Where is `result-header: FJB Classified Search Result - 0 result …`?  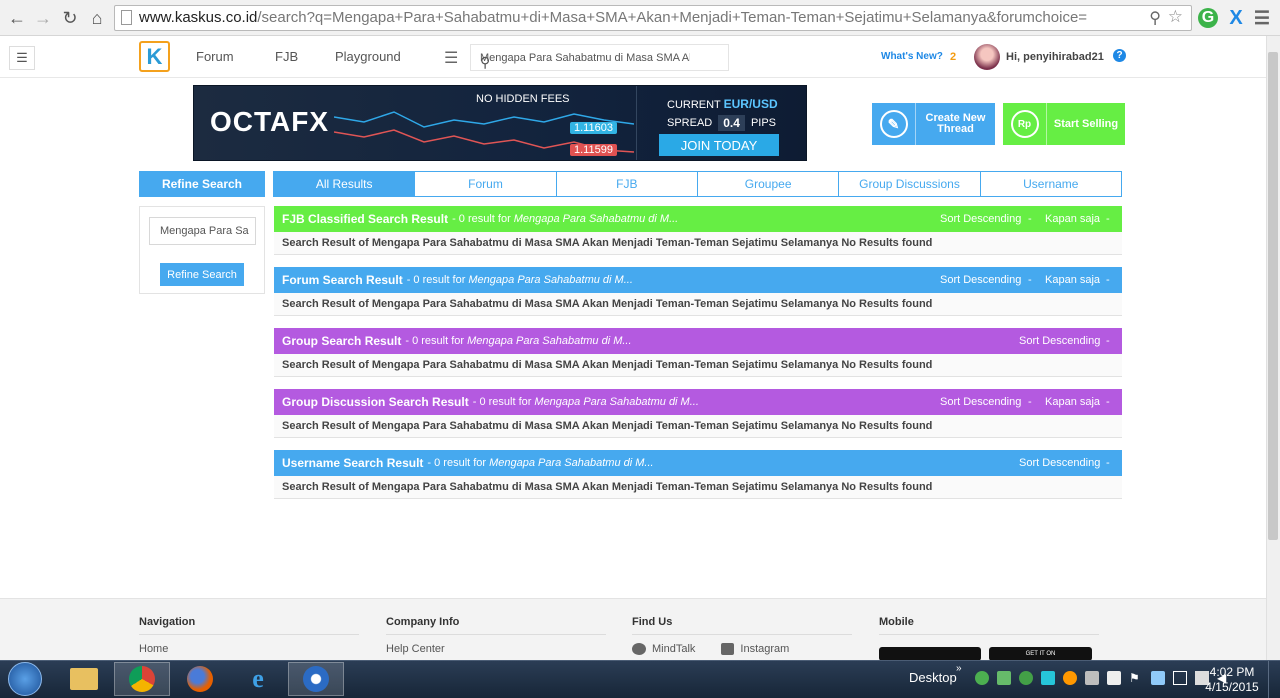
result-header: FJB Classified Search Result - 0 result … is located at coordinates (698, 219).